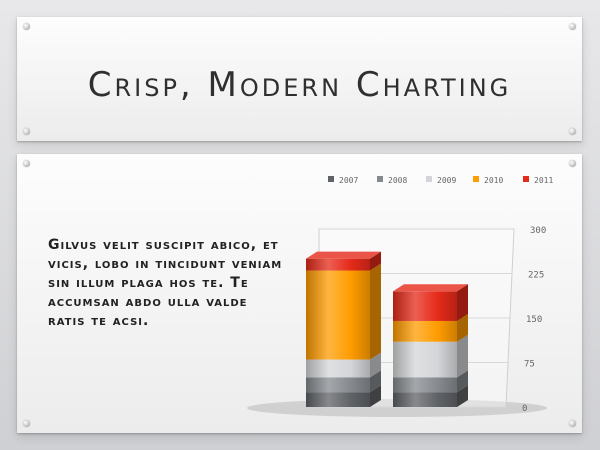  I want to click on y-tick-label: 150, so click(534, 320).